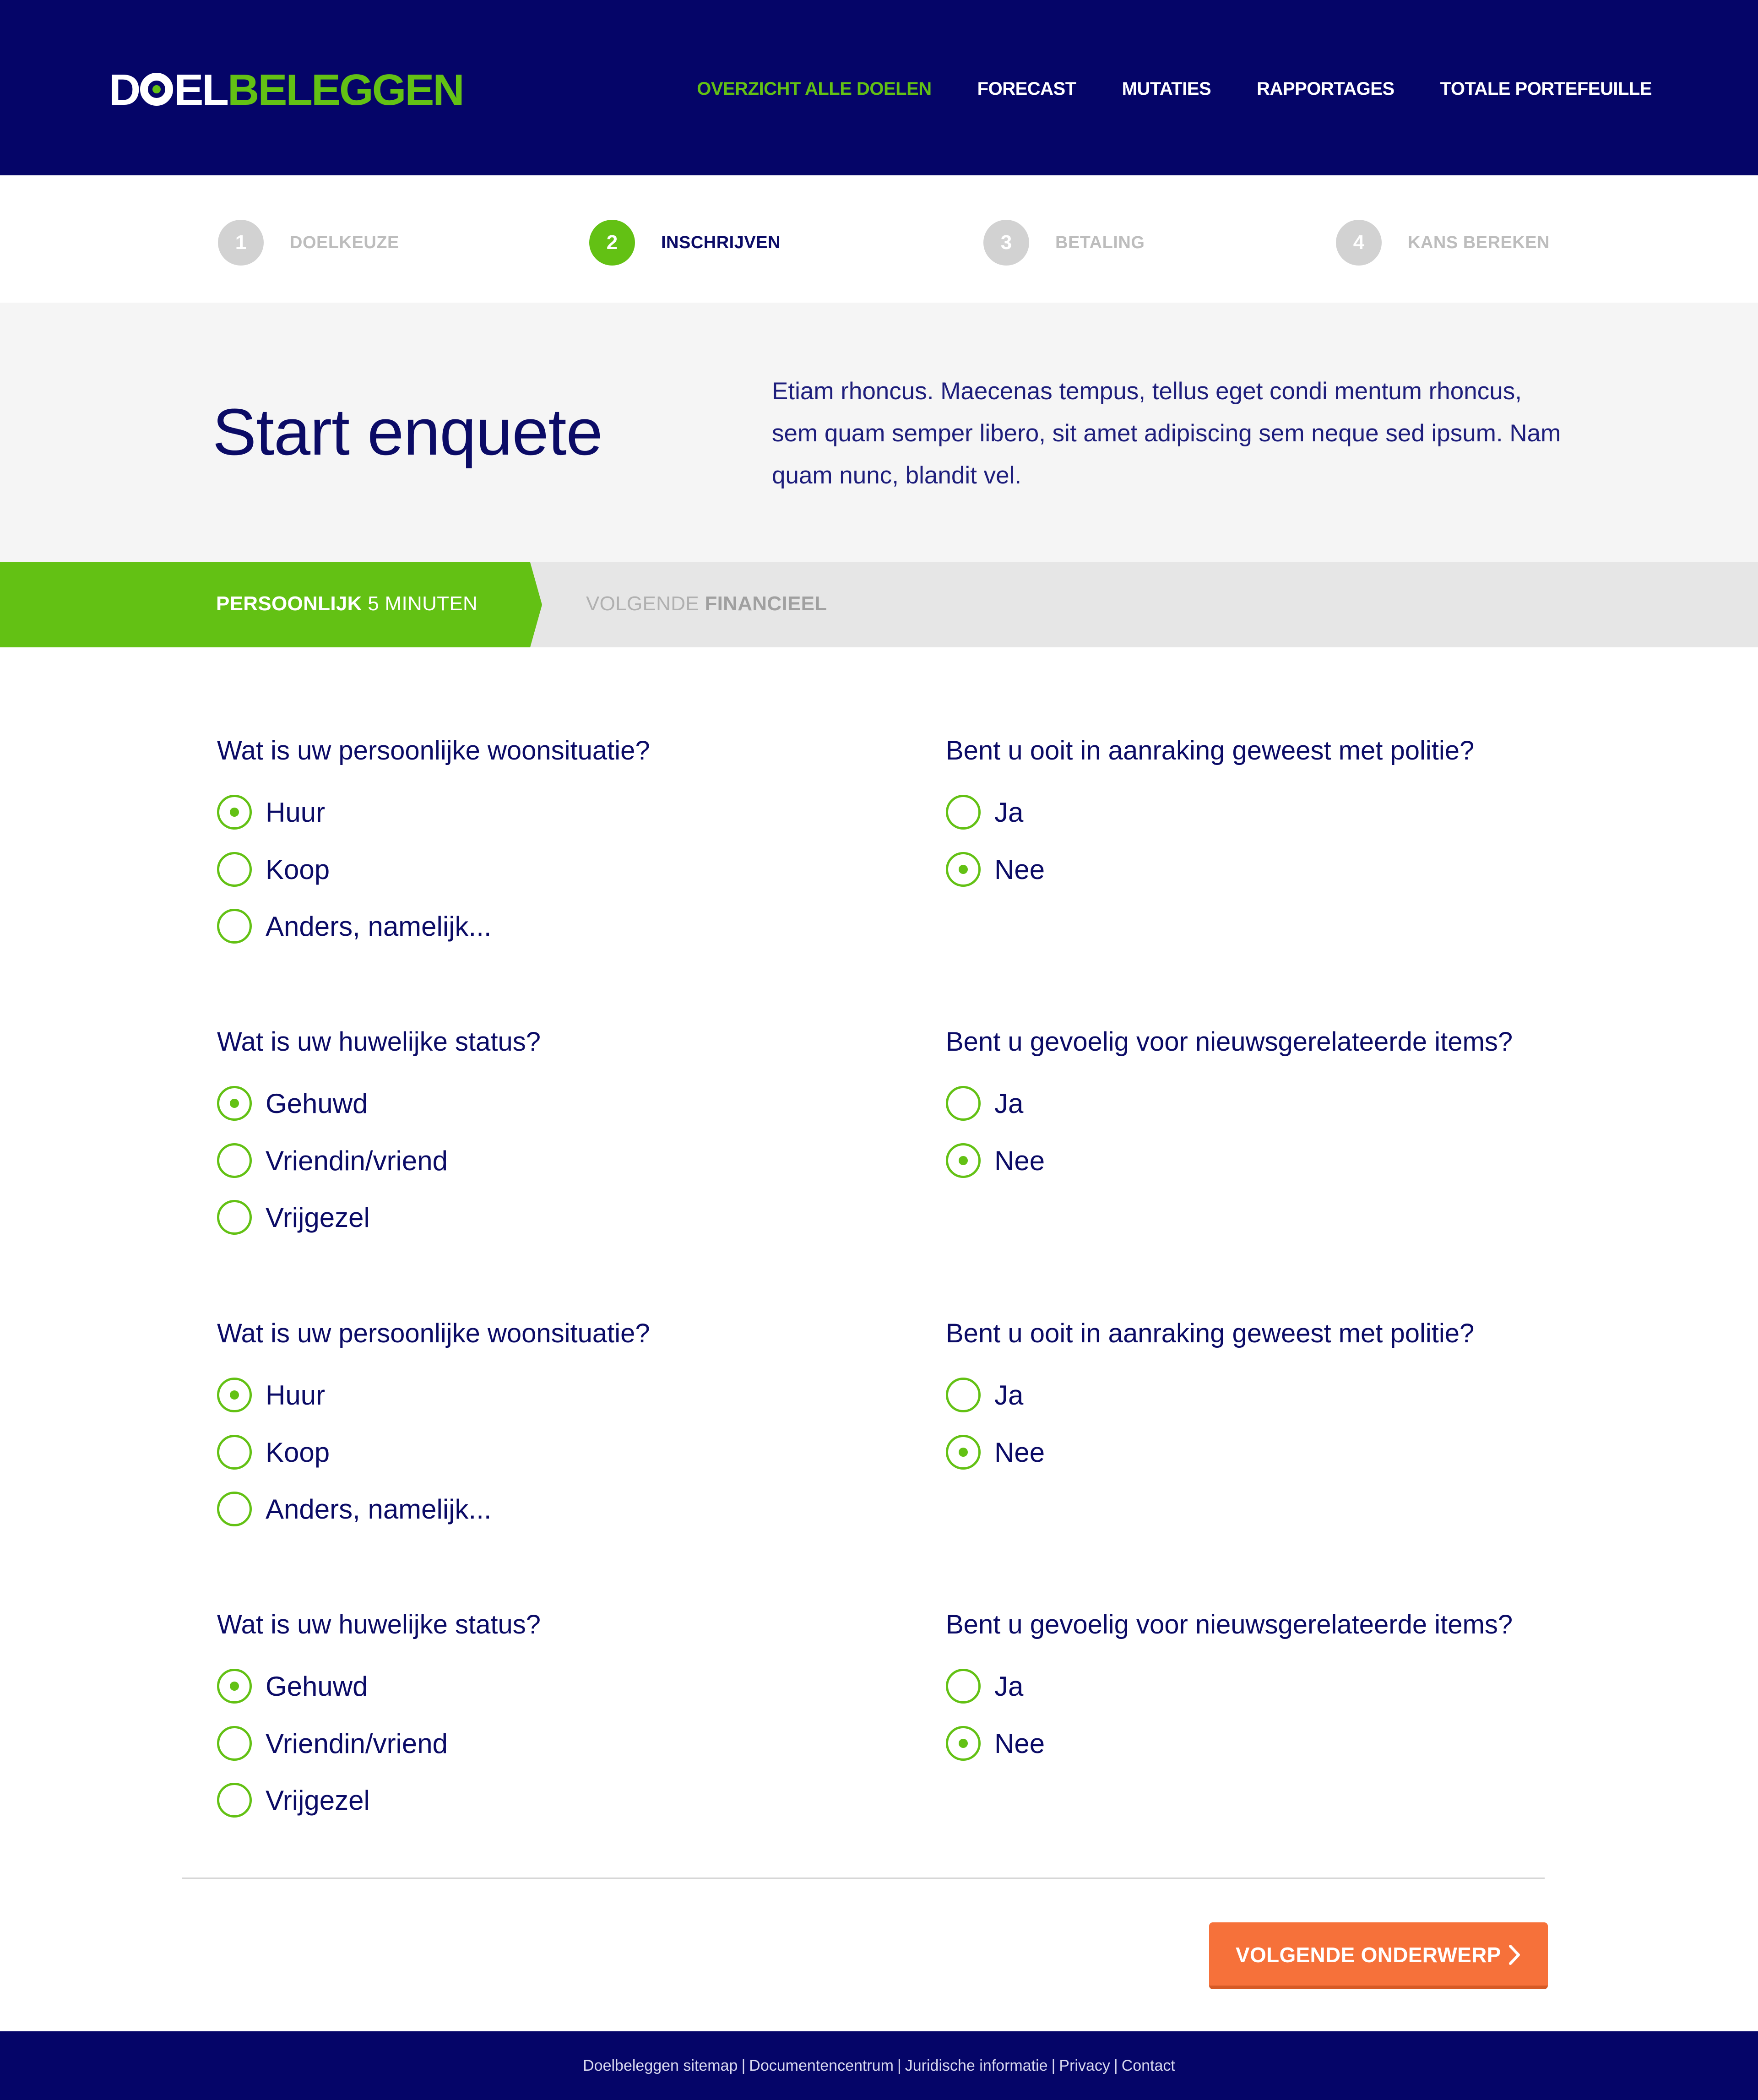 The height and width of the screenshot is (2100, 1758). Describe the element at coordinates (1064, 243) in the screenshot. I see `step-betaling: 3 BETALING` at that location.